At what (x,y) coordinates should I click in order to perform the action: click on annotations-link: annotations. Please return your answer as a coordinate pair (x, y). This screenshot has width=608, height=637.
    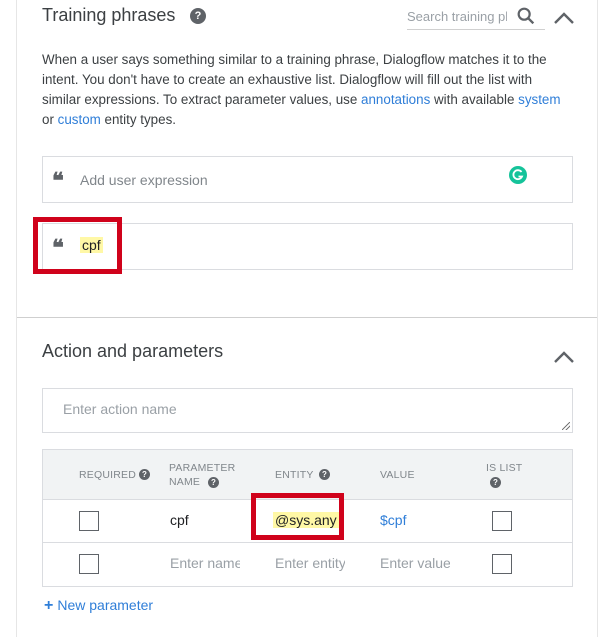
    Looking at the image, I should click on (395, 99).